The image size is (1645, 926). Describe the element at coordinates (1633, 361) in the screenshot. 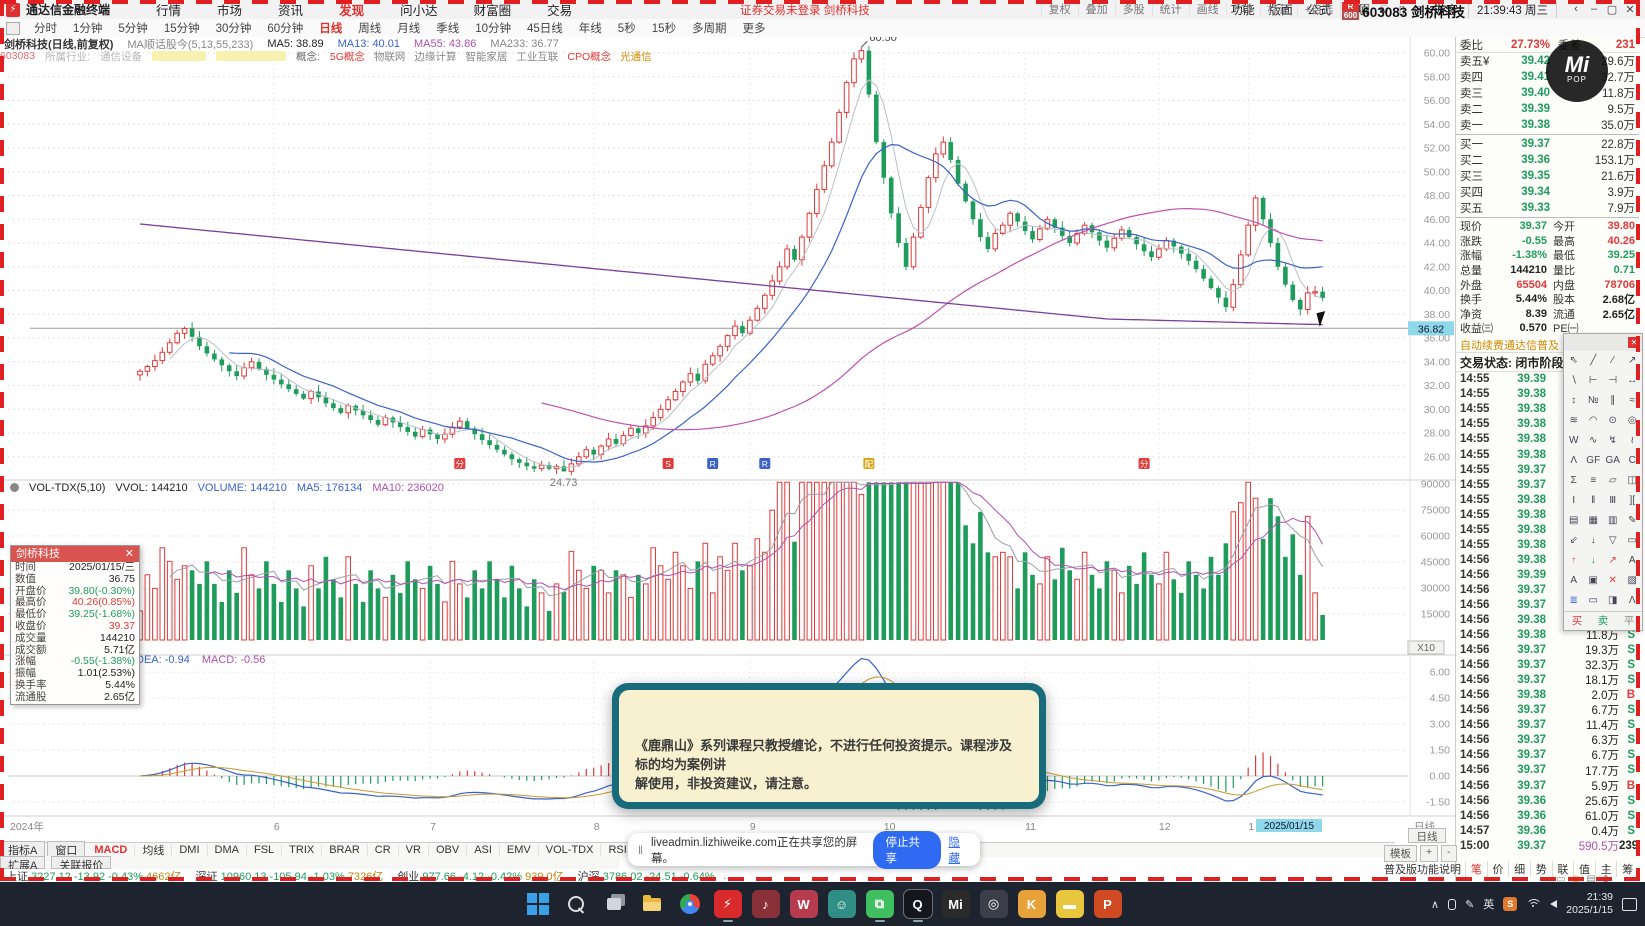

I see `arrow-line-tool: ↗` at that location.